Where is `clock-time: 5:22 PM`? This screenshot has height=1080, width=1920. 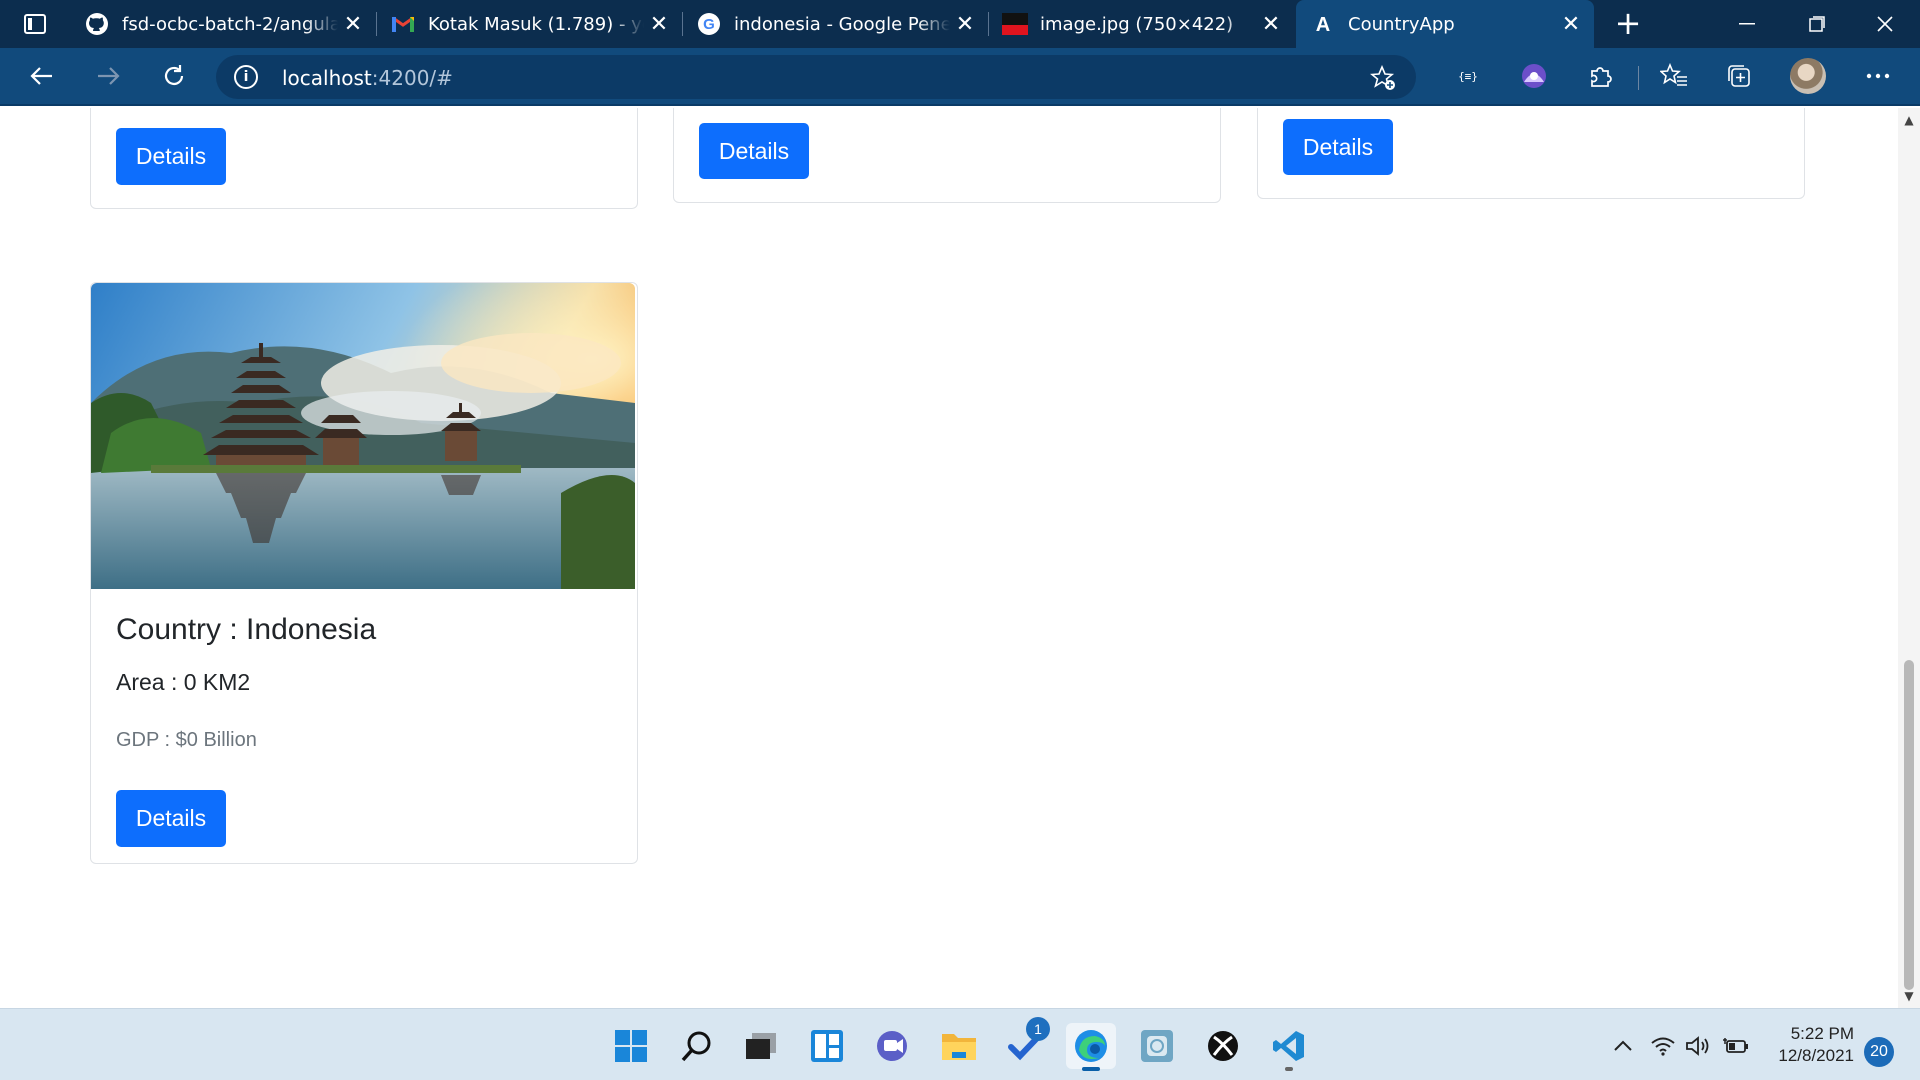 clock-time: 5:22 PM is located at coordinates (1822, 1033).